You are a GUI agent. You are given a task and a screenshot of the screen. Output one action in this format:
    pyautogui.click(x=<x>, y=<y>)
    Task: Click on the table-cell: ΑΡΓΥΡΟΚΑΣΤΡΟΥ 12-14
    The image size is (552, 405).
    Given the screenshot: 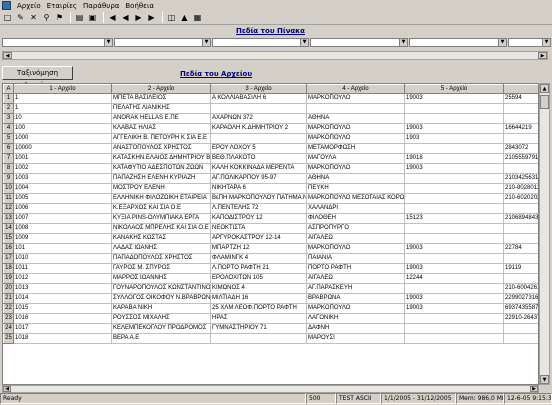 What is the action you would take?
    pyautogui.click(x=258, y=238)
    